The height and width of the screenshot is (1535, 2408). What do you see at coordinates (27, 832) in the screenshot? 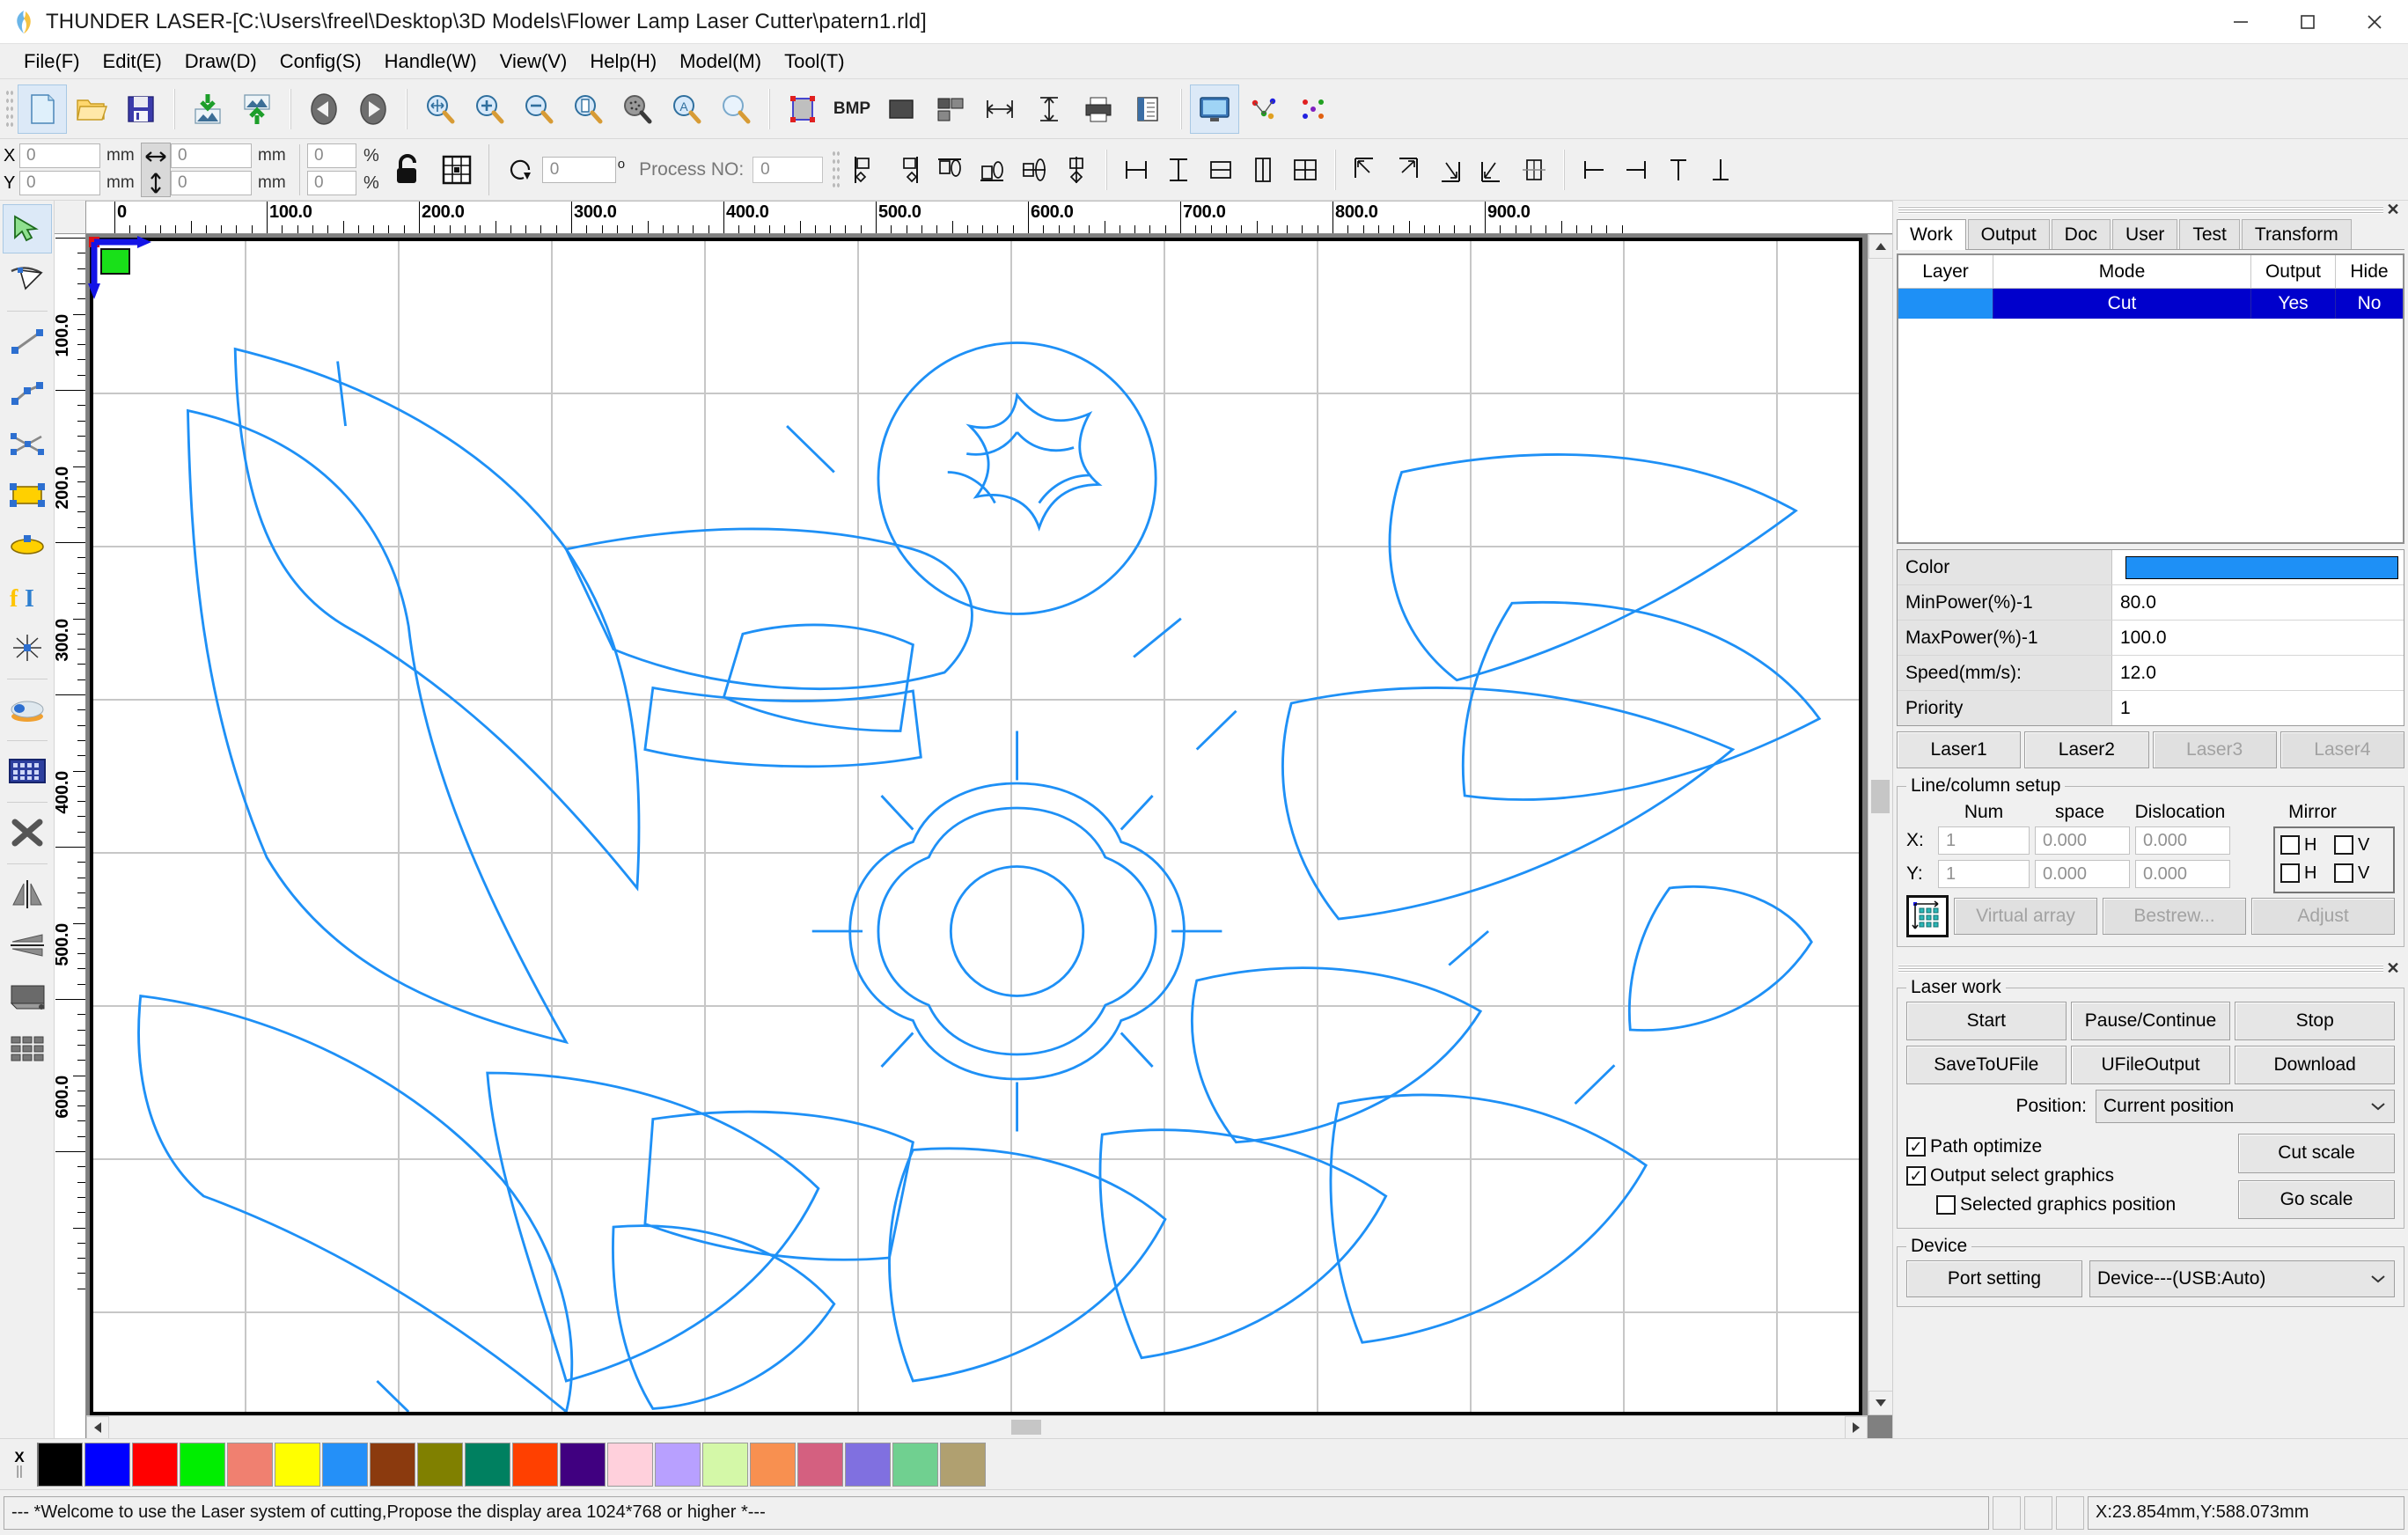
I see `delete-x-tool` at bounding box center [27, 832].